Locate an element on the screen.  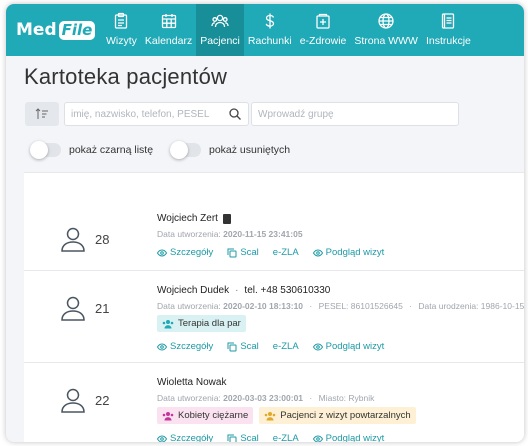
users-icon is located at coordinates (220, 21).